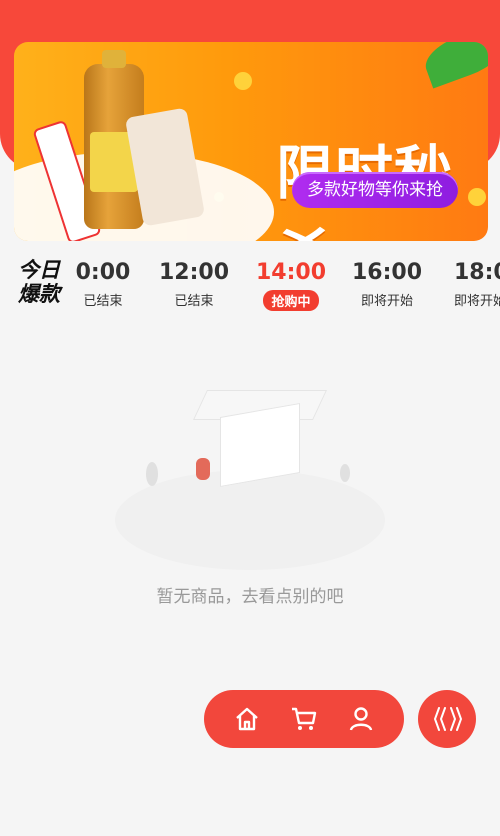 The height and width of the screenshot is (836, 500). What do you see at coordinates (447, 719) in the screenshot?
I see `heat-icon` at bounding box center [447, 719].